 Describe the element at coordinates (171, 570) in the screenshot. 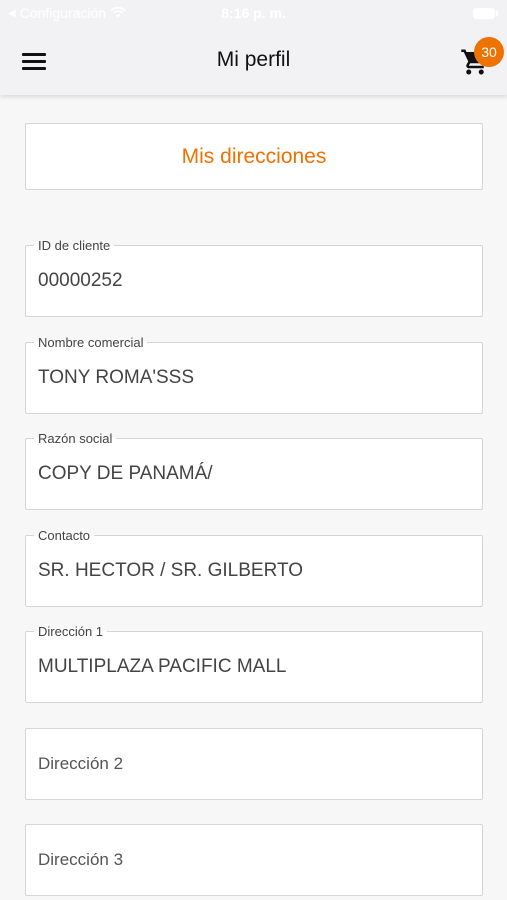

I see `field-value: SR. HECTOR / SR. GILBERTO` at that location.